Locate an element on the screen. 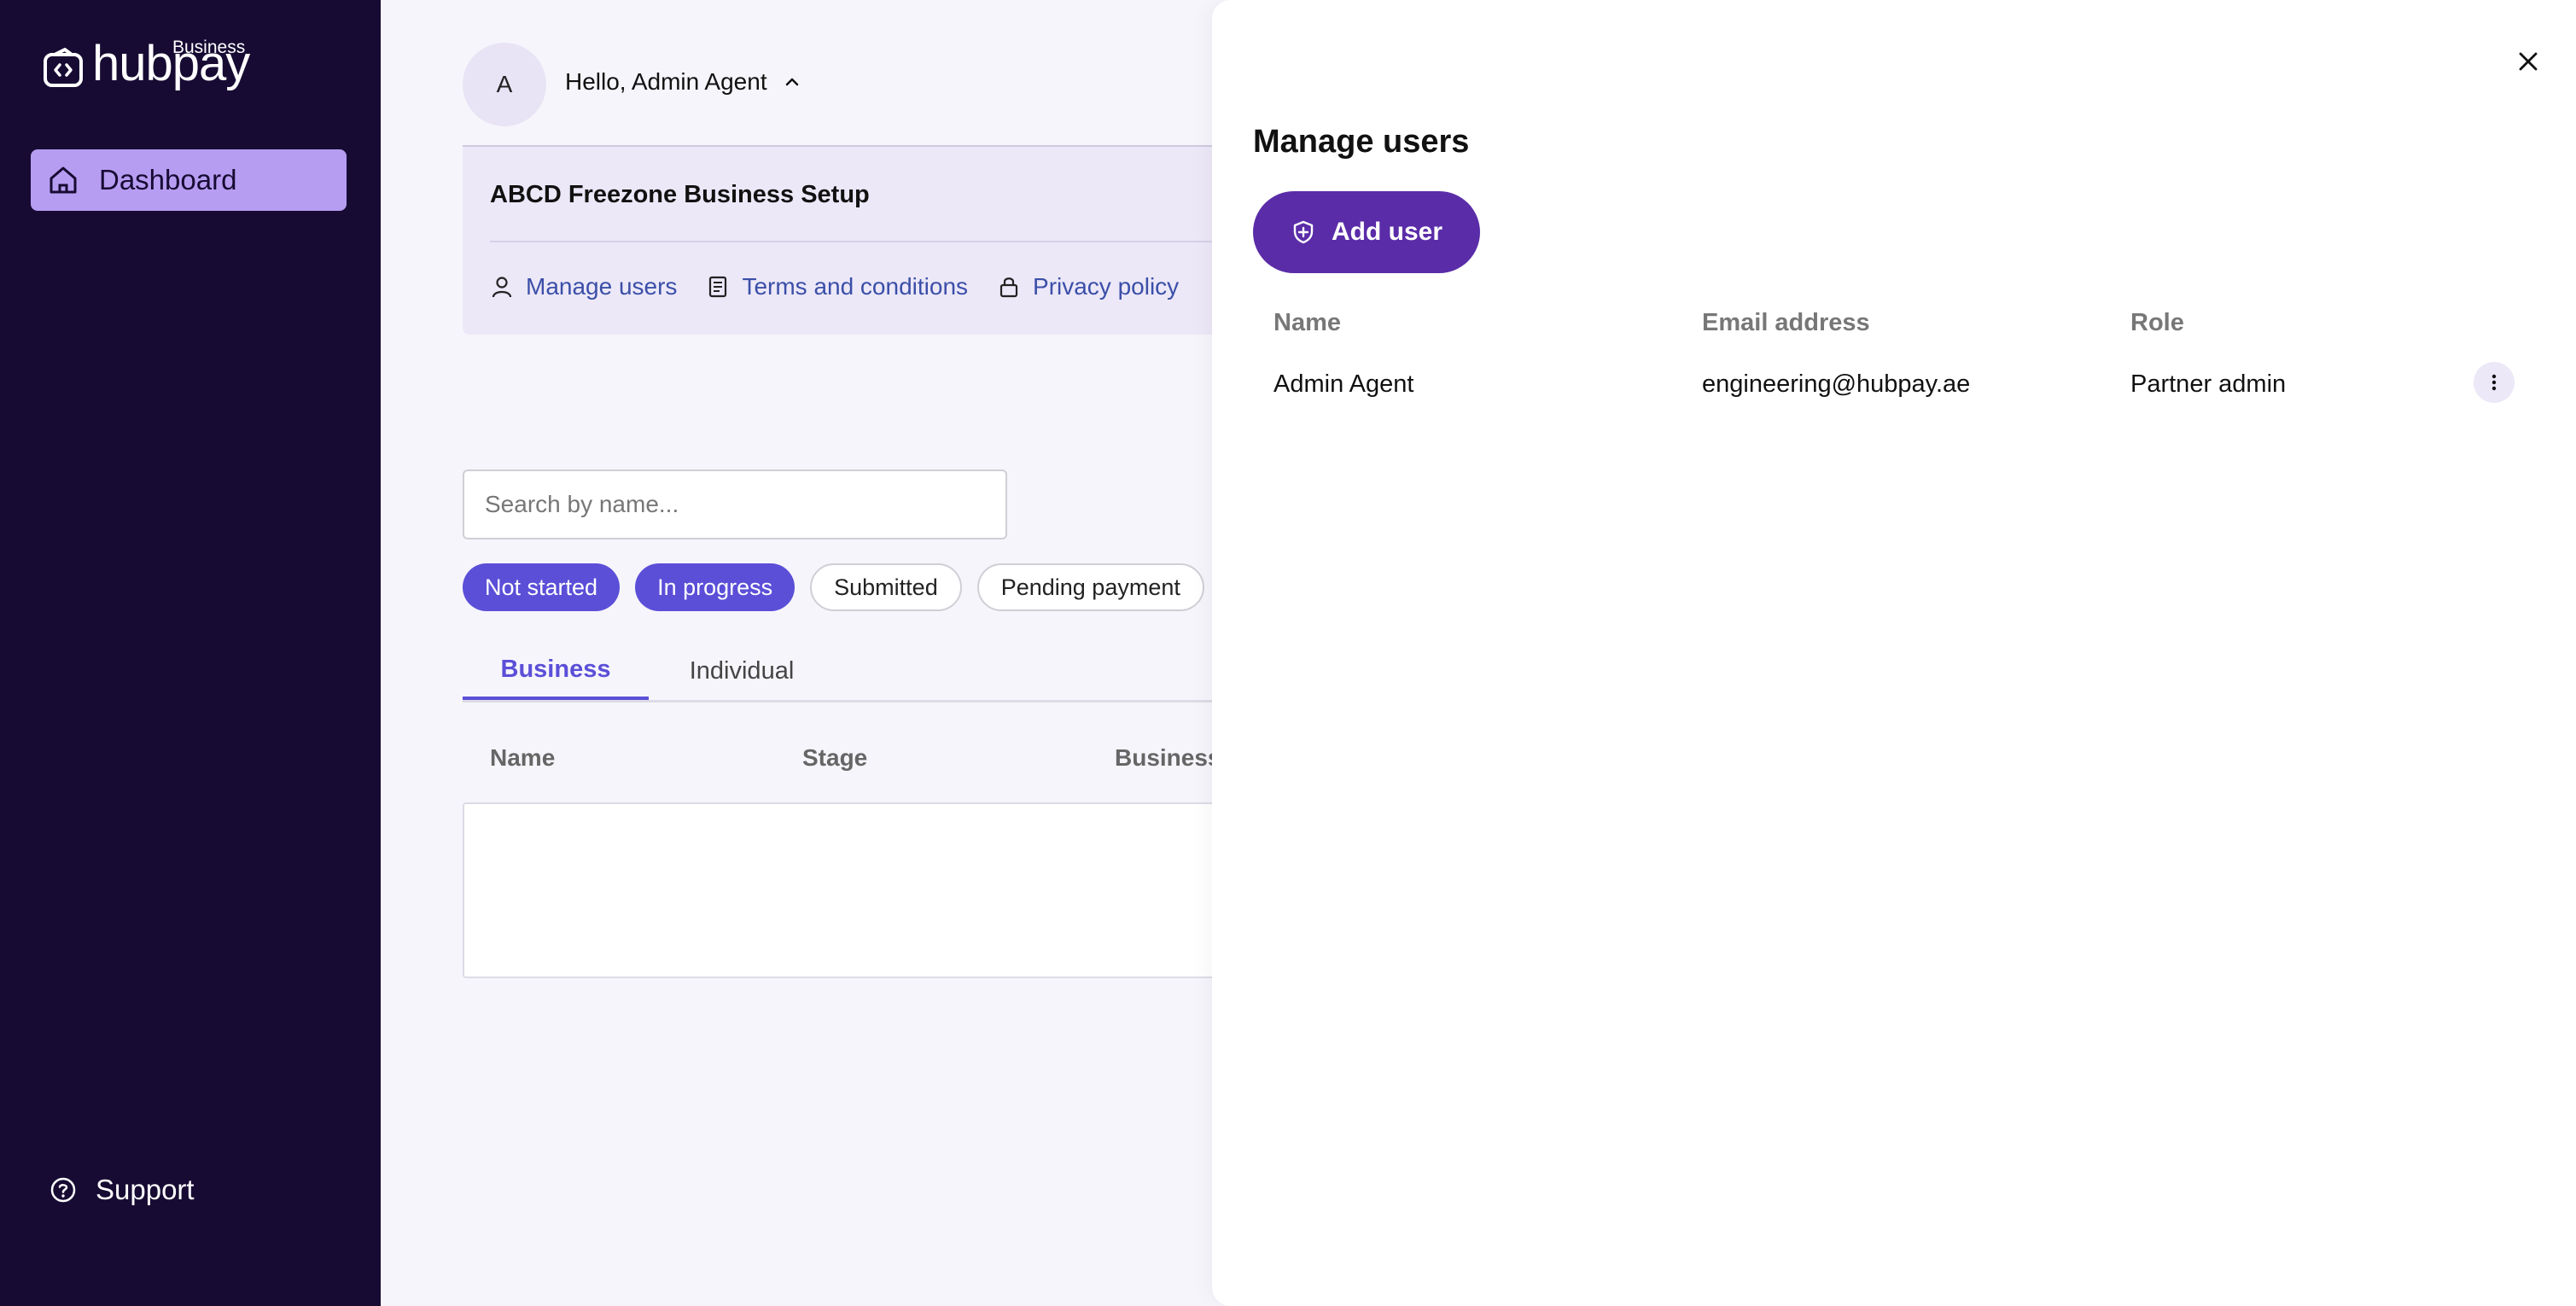 The width and height of the screenshot is (2576, 1306). add-user-button: Add user is located at coordinates (1366, 232).